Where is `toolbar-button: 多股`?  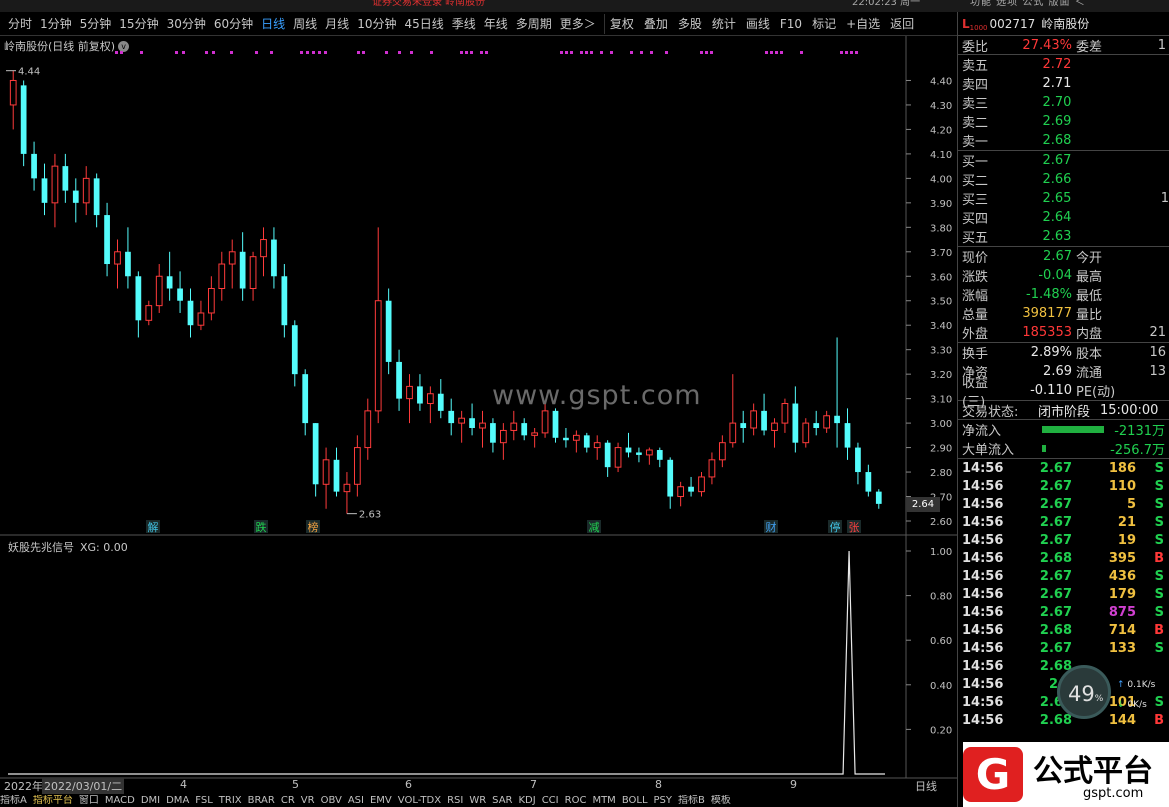
toolbar-button: 多股 is located at coordinates (690, 23).